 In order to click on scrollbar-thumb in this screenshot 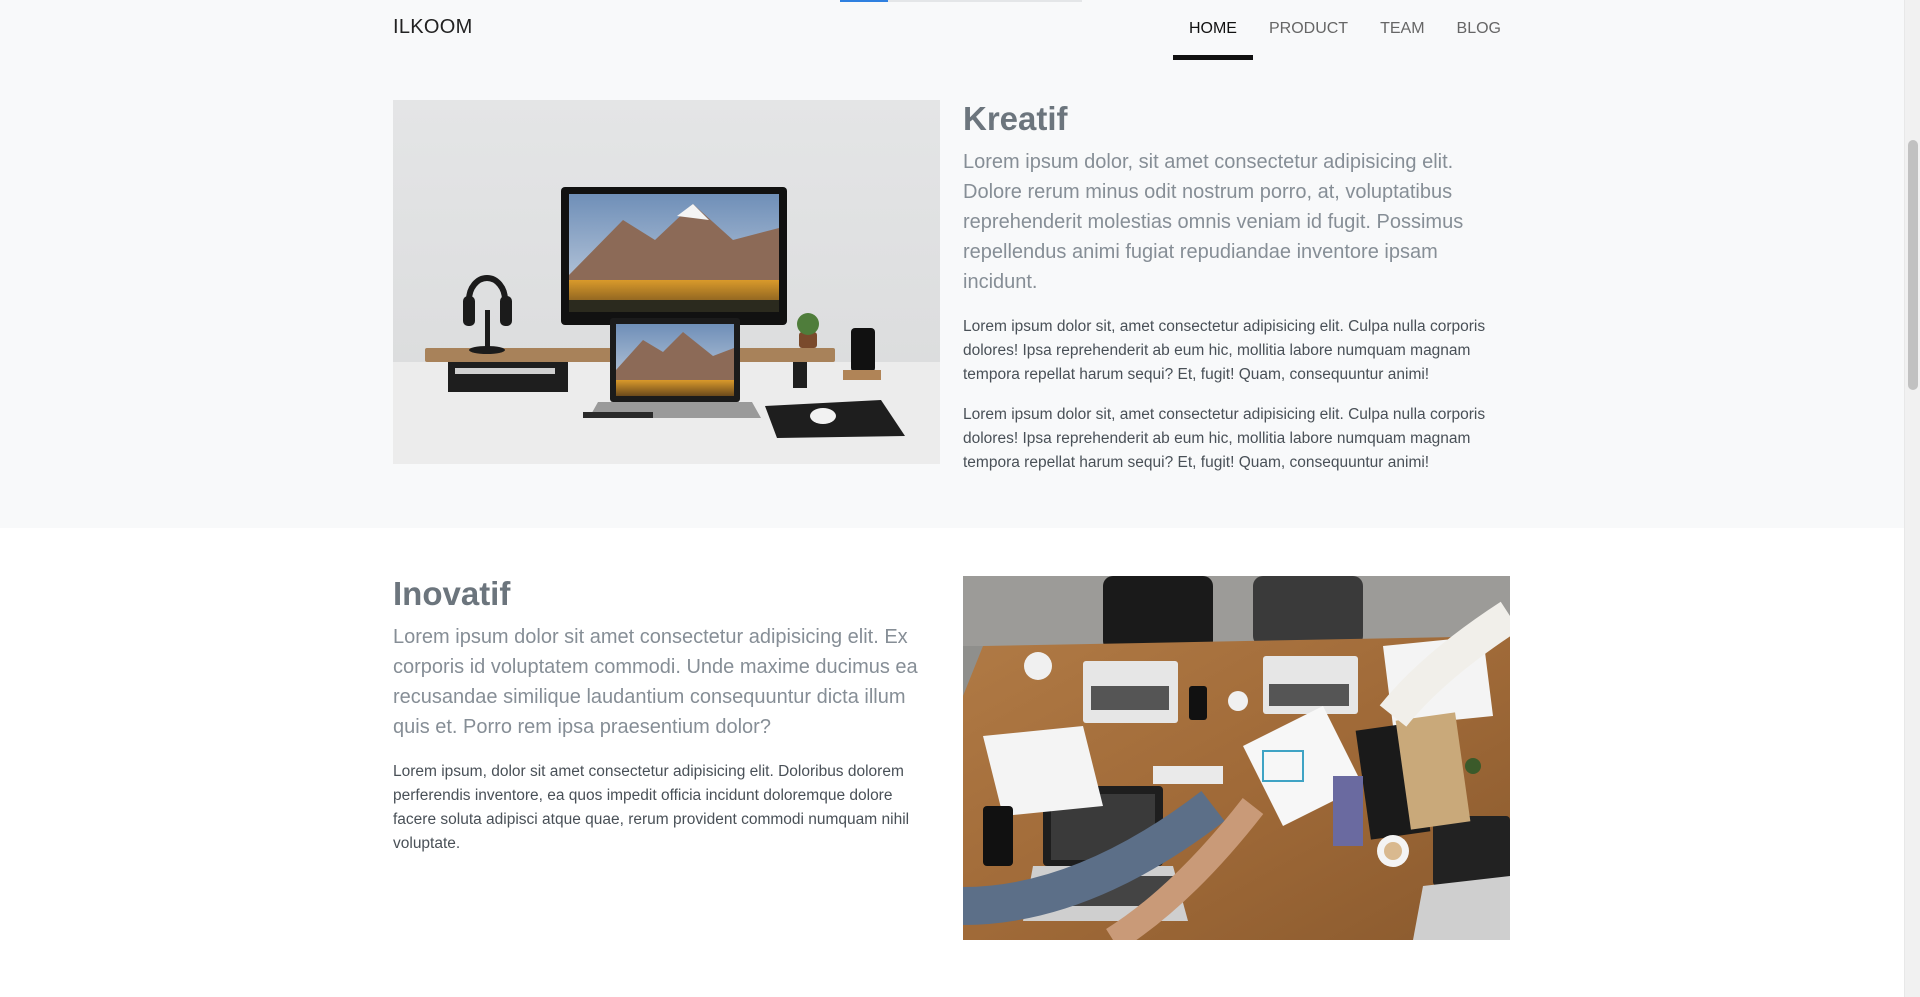, I will do `click(1913, 265)`.